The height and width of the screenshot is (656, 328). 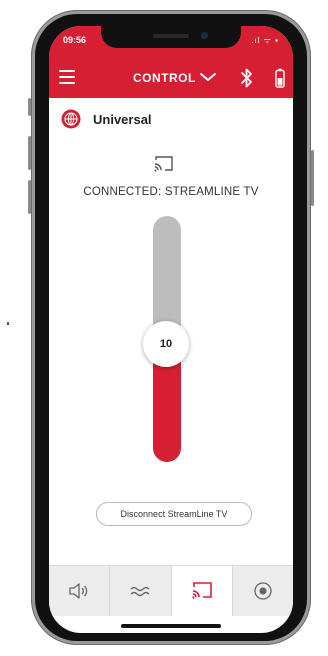 I want to click on tab-waves, so click(x=141, y=591).